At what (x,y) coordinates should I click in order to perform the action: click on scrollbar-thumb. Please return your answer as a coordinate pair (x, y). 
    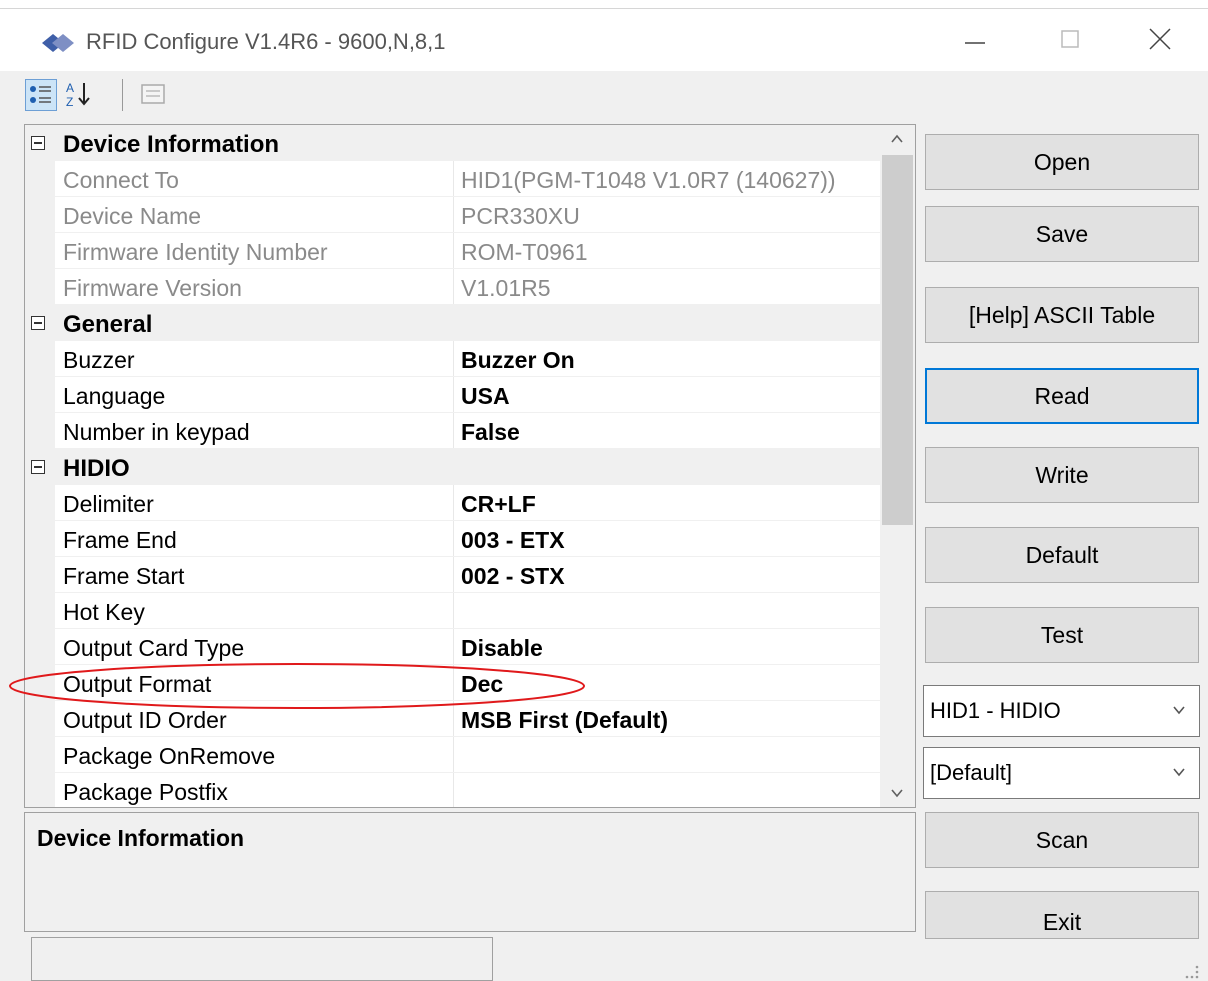
    Looking at the image, I should click on (897, 340).